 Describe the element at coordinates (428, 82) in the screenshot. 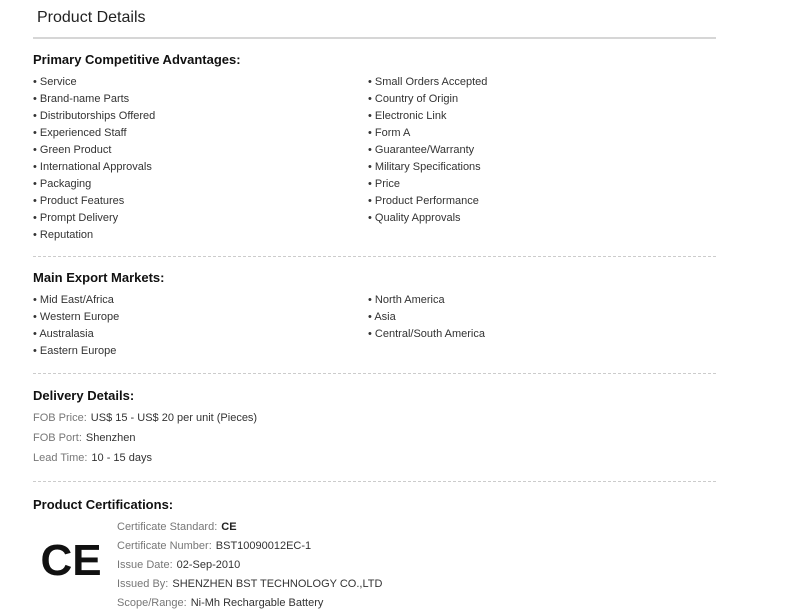

I see `advantage-item: Small Orders Accepted` at that location.